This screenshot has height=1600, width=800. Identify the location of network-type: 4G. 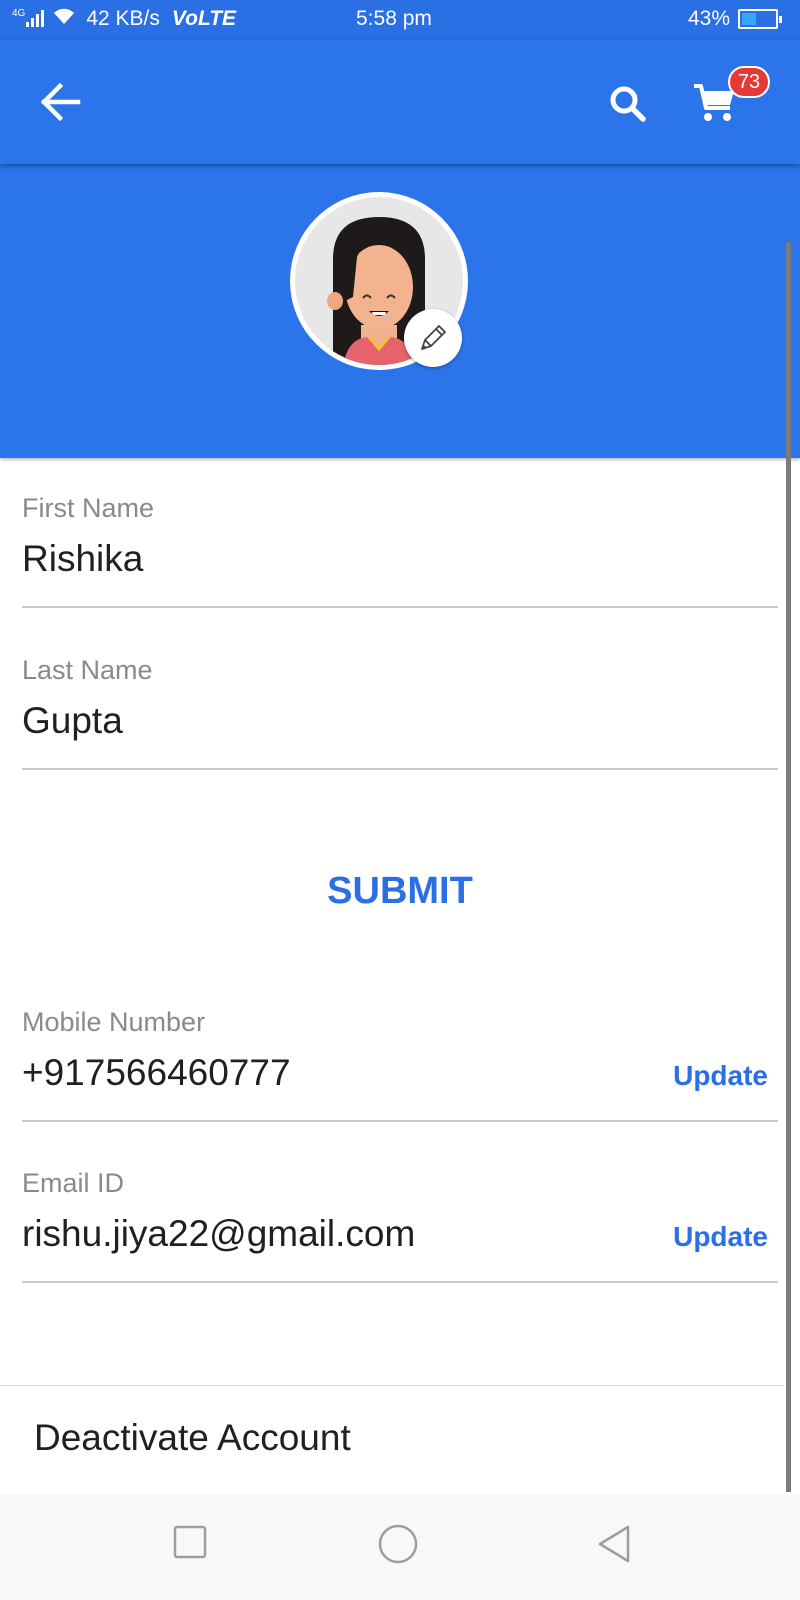
(19, 13).